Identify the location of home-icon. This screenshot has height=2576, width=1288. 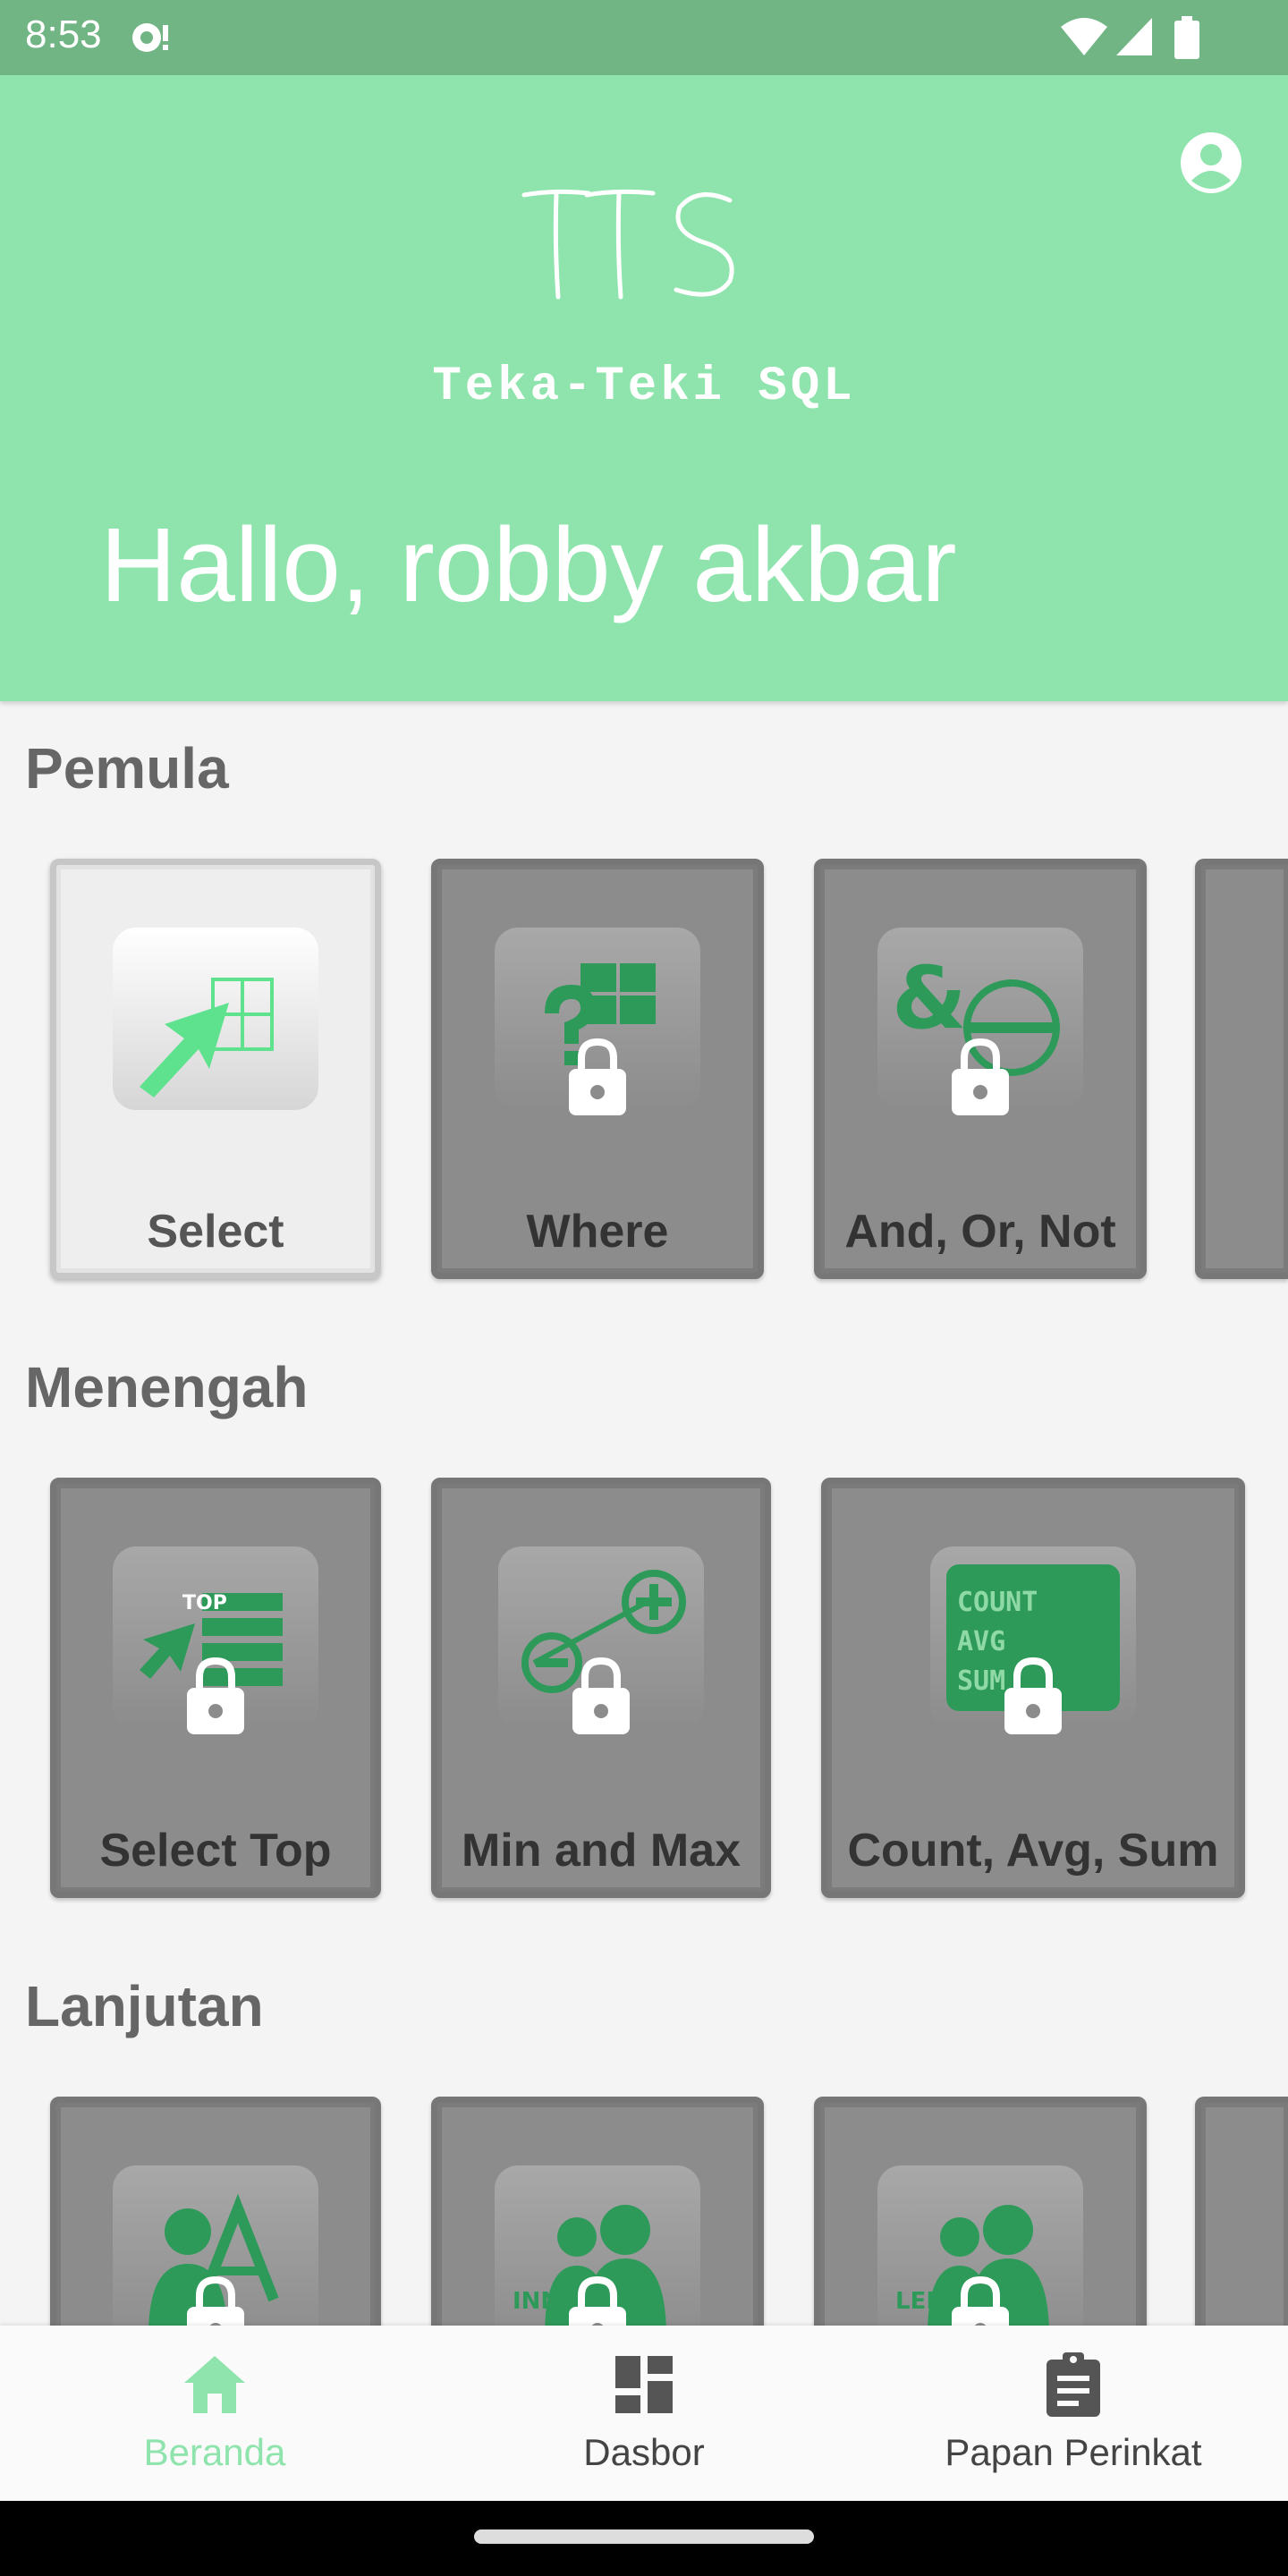
(214, 2384).